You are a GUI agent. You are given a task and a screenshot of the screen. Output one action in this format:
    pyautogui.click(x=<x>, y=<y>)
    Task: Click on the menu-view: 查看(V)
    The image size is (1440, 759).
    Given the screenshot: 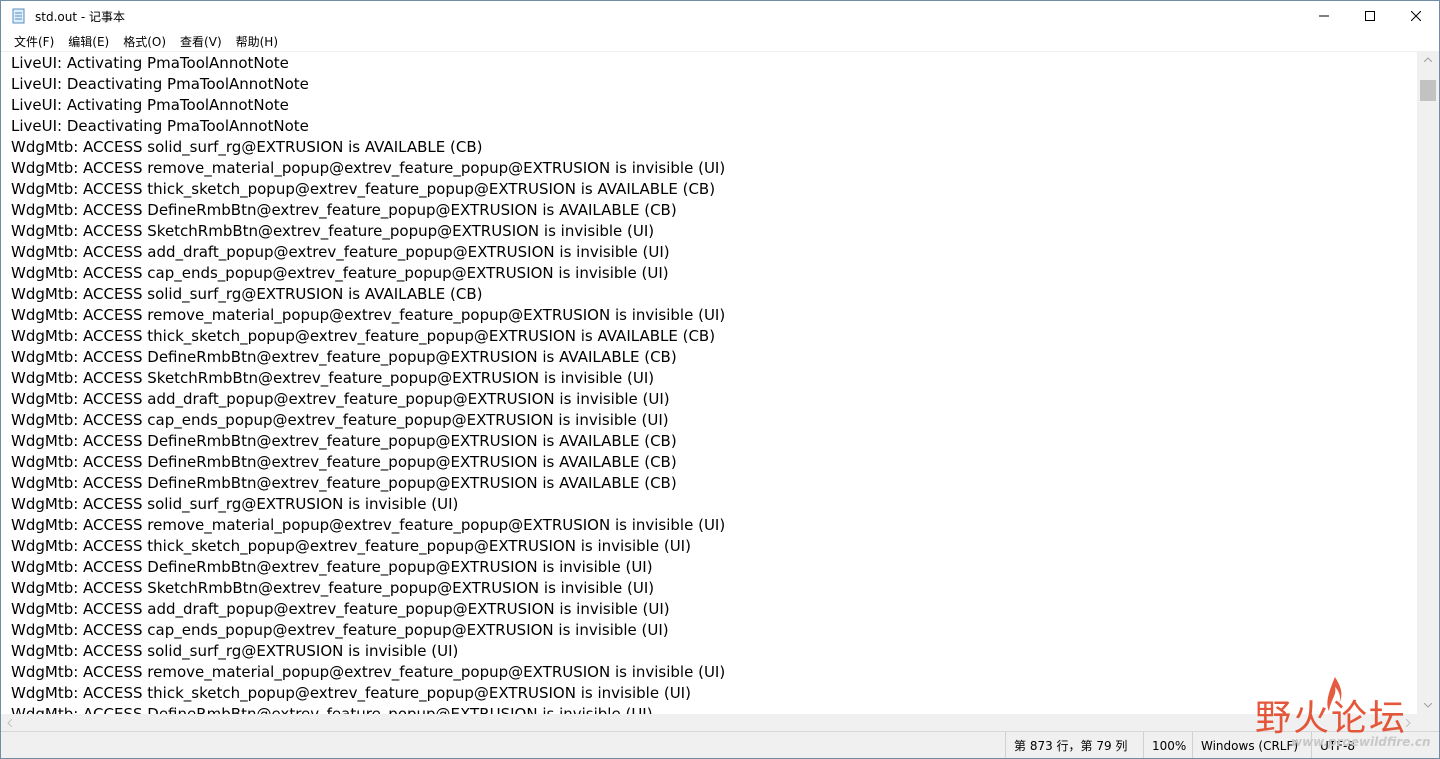 What is the action you would take?
    pyautogui.click(x=201, y=41)
    